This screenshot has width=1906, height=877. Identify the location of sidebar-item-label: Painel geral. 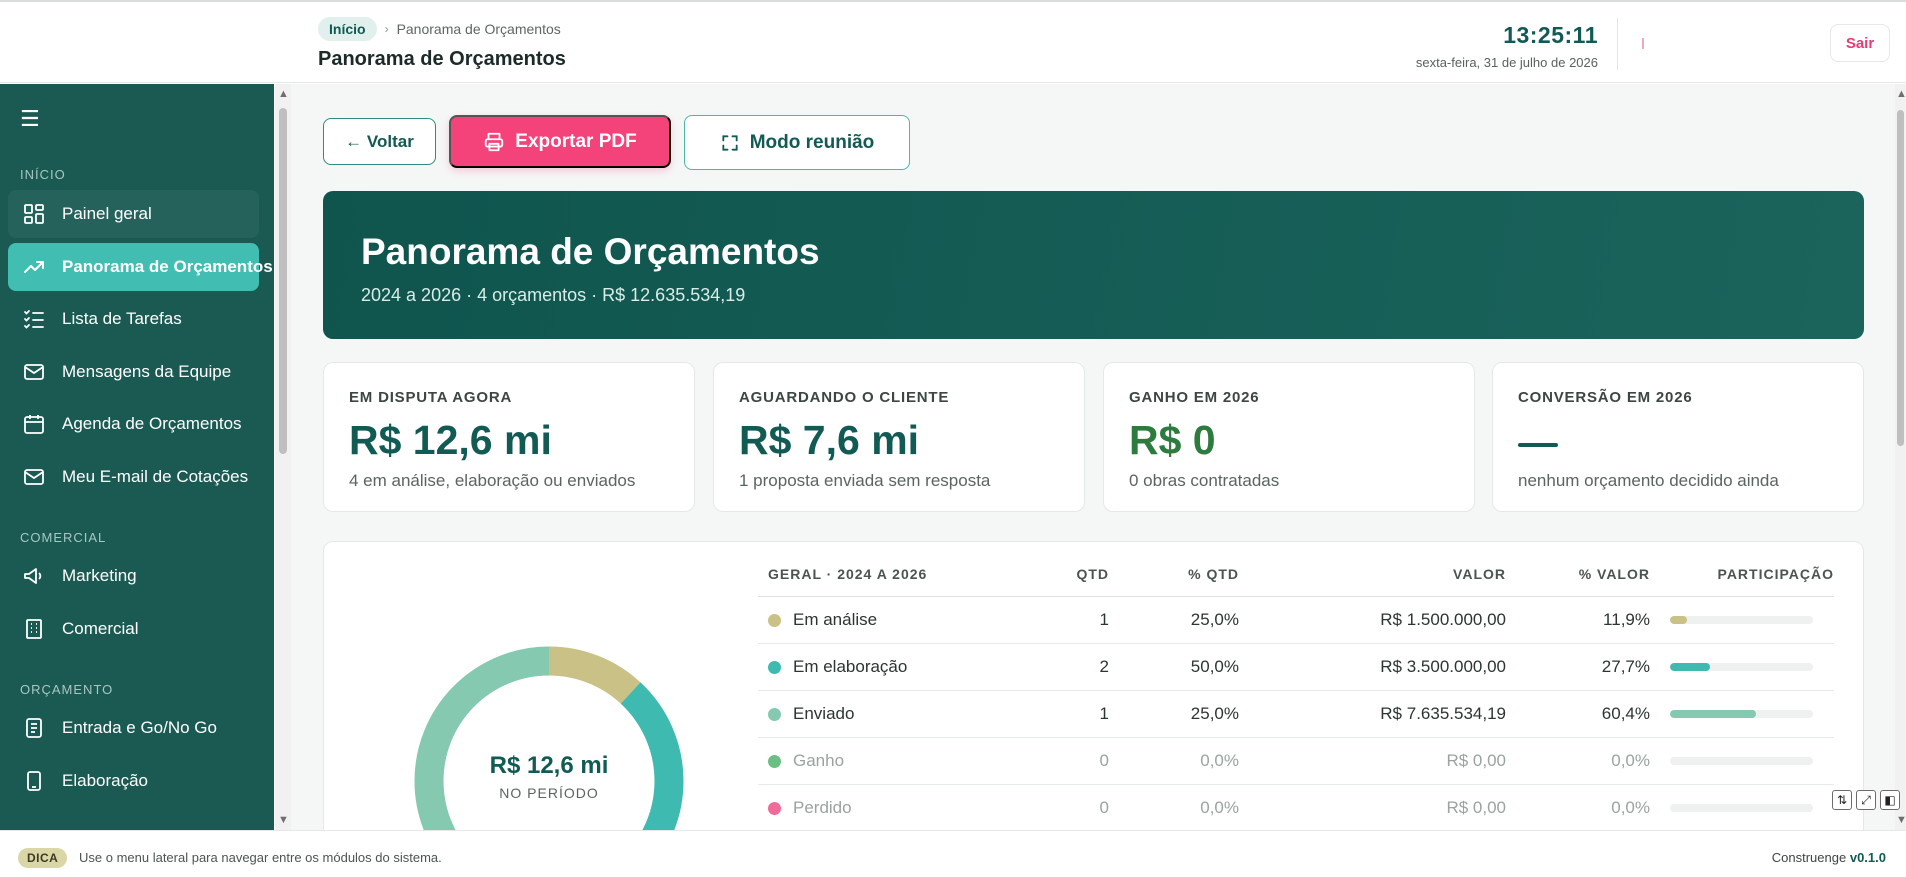
(107, 213).